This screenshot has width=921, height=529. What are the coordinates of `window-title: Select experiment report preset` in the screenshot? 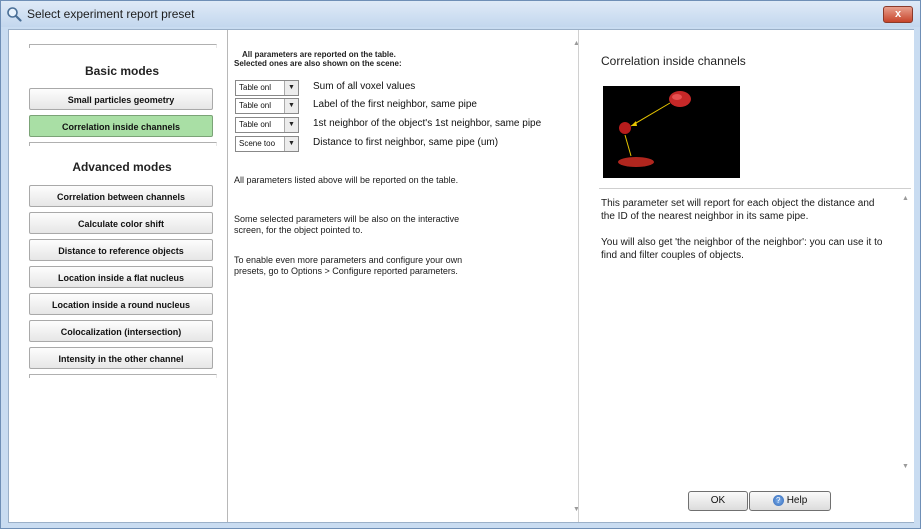 It's located at (111, 14).